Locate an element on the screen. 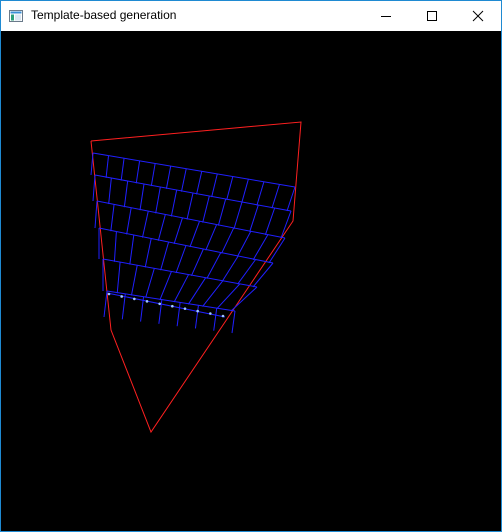 This screenshot has height=532, width=502. close-icon is located at coordinates (478, 16).